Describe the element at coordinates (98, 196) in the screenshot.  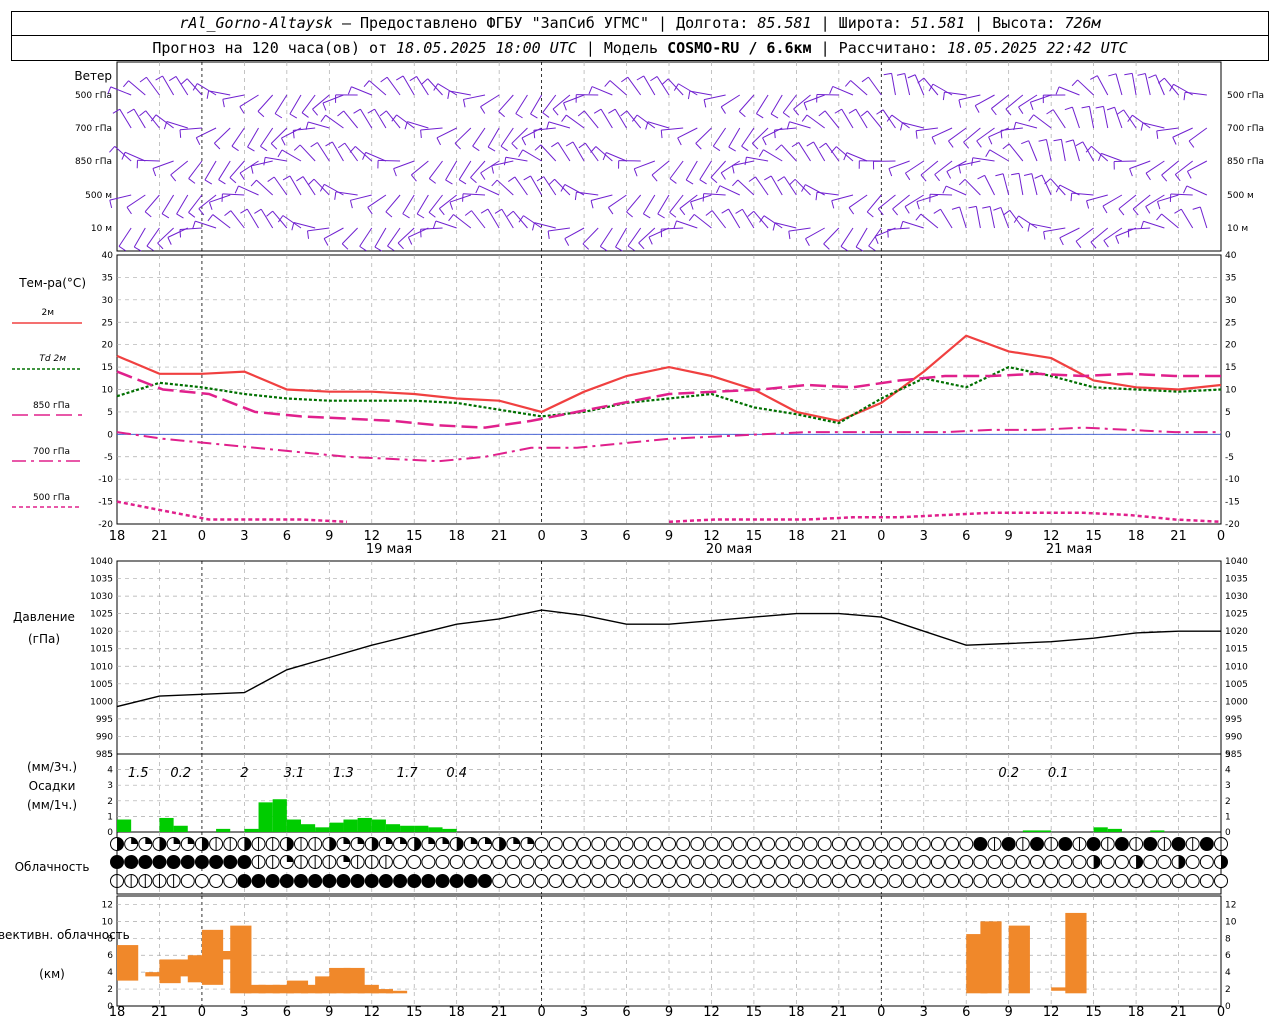
I see `wind-level-500m: 500 м` at that location.